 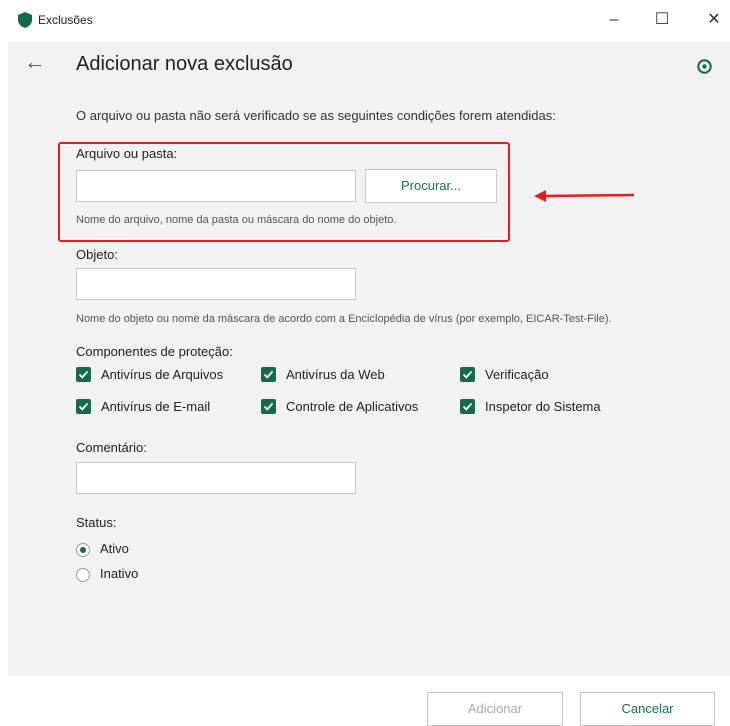 I want to click on checkbox-label: Verificação, so click(x=517, y=375).